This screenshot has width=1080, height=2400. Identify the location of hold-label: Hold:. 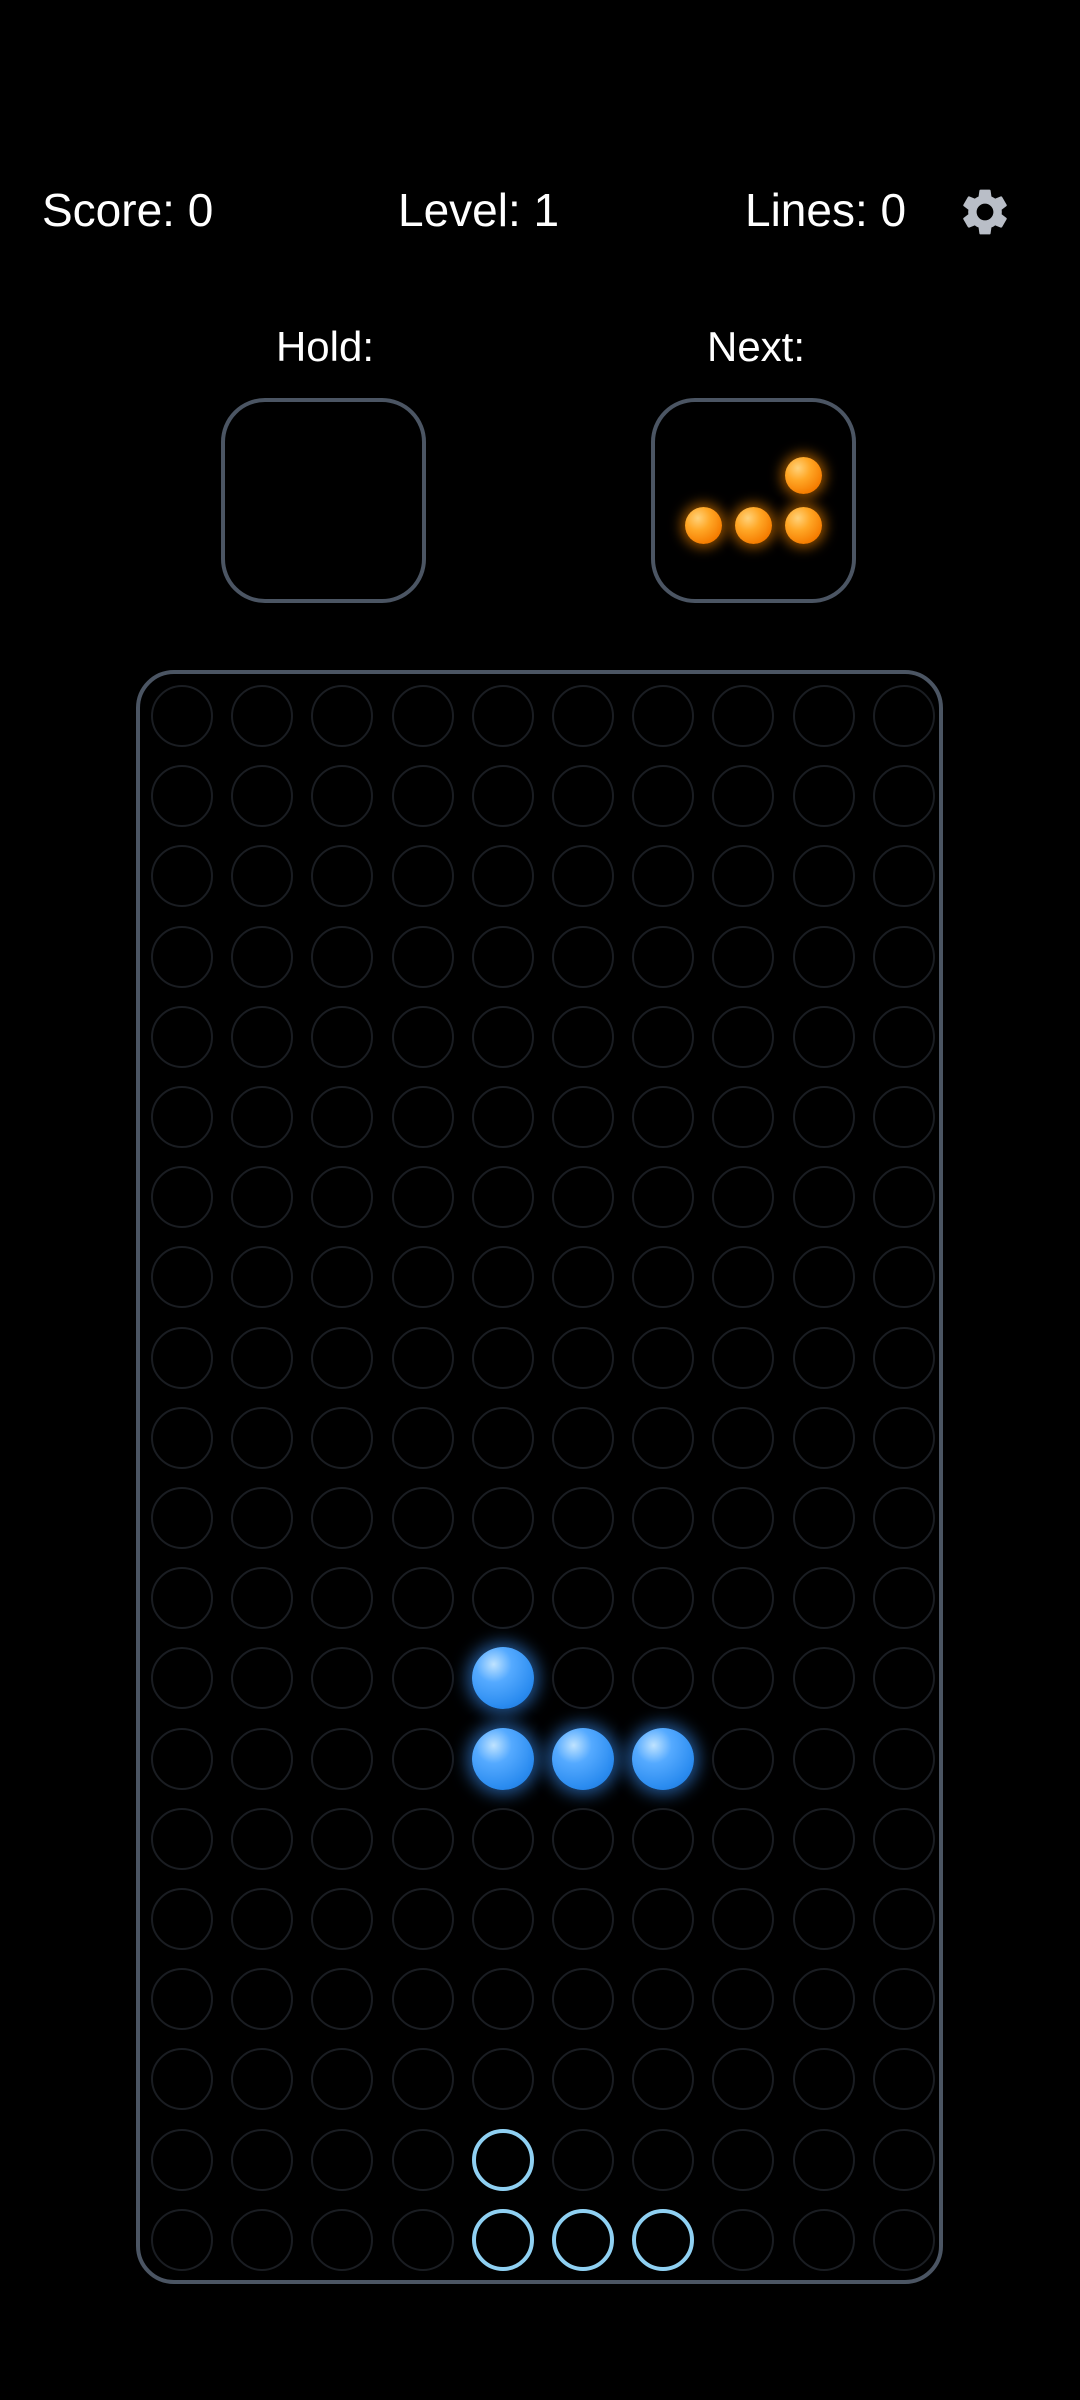
(325, 346).